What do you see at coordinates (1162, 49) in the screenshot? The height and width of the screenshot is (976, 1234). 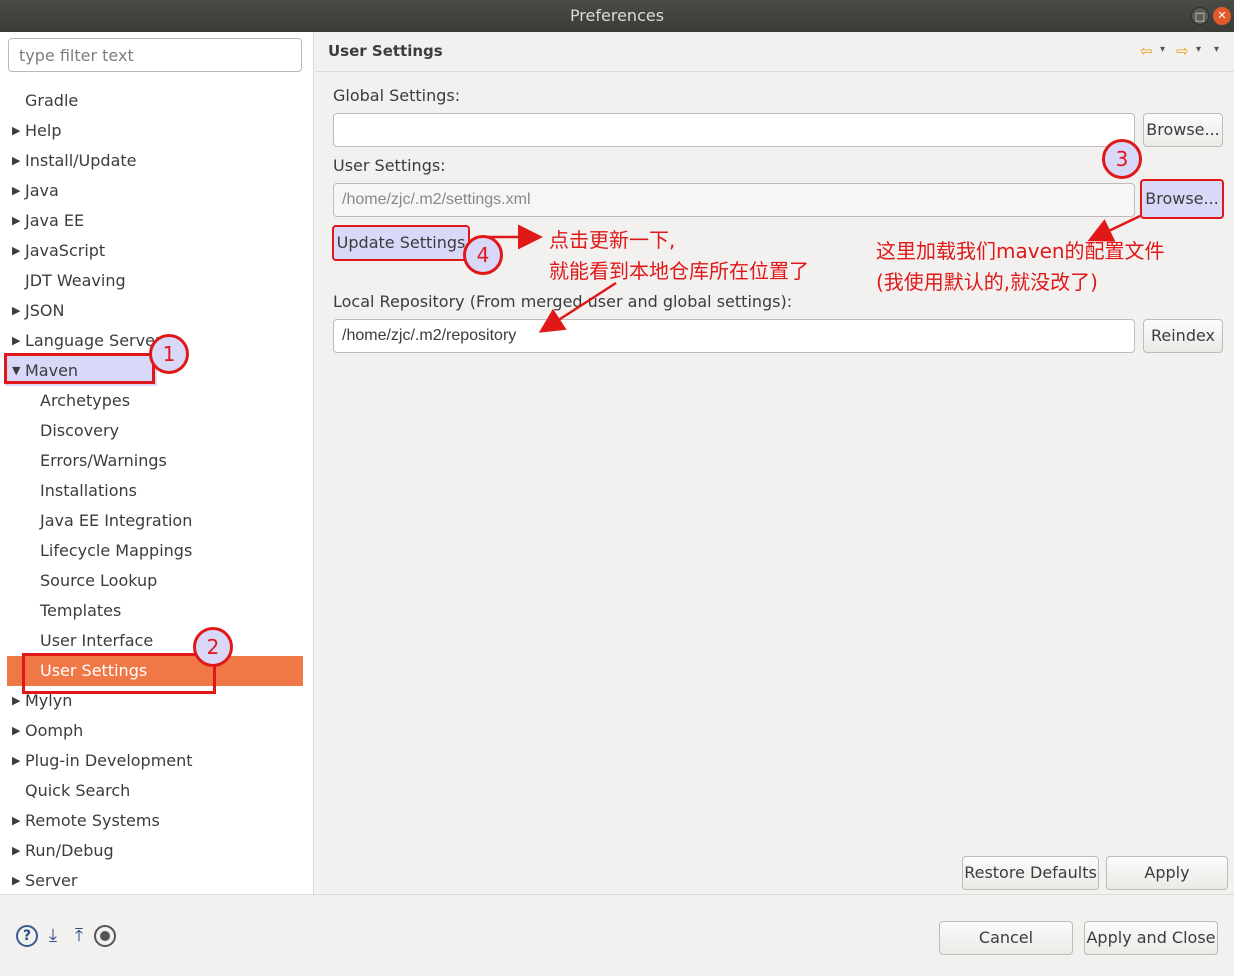 I see `back-dropdown-icon: ▾` at bounding box center [1162, 49].